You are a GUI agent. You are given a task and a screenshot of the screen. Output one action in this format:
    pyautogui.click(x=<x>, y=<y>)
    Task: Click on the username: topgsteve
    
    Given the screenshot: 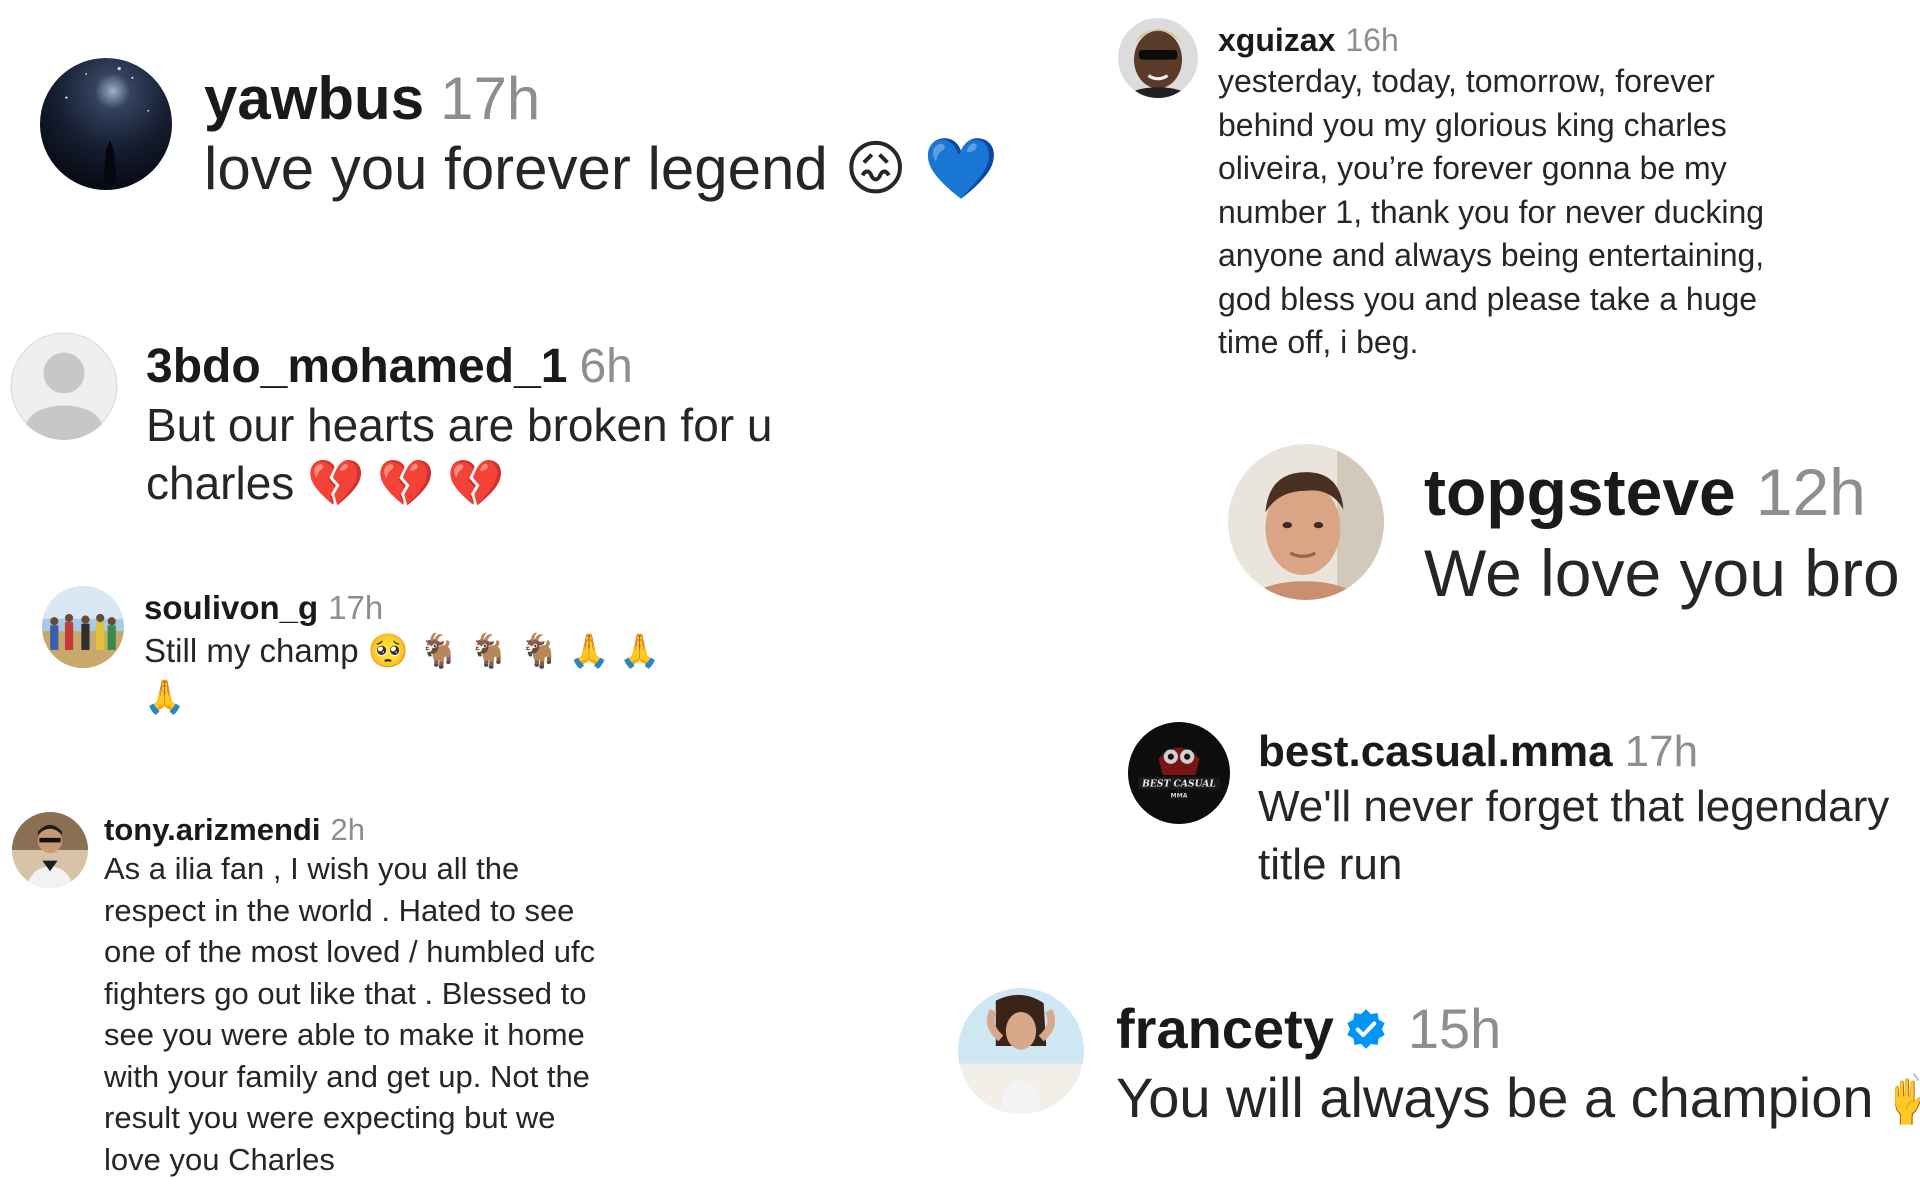 What is the action you would take?
    pyautogui.click(x=1580, y=492)
    